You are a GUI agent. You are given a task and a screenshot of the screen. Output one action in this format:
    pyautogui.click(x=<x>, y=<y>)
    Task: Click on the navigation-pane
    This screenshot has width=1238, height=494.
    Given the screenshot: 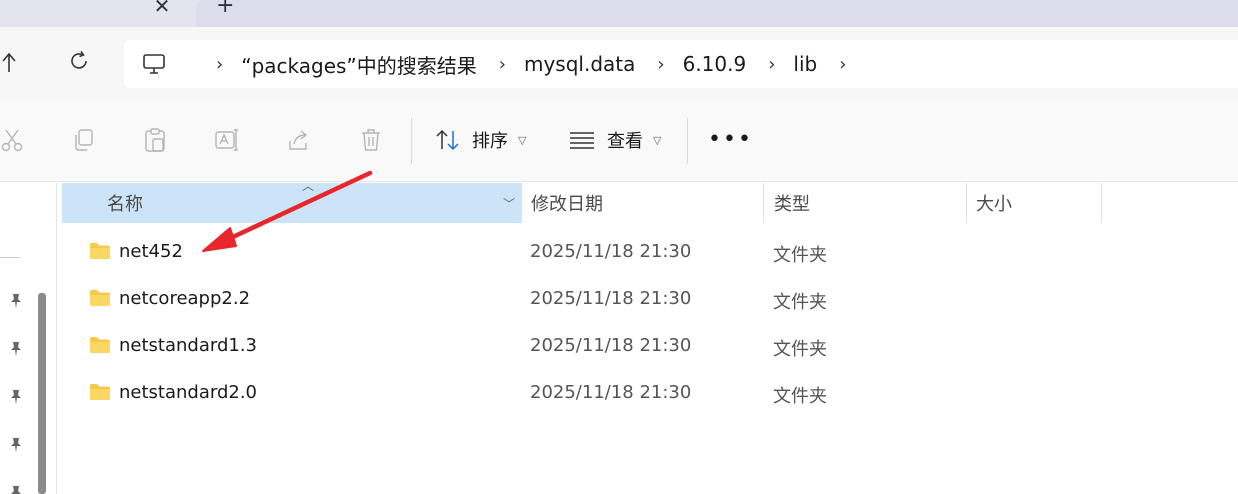 What is the action you would take?
    pyautogui.click(x=28, y=338)
    